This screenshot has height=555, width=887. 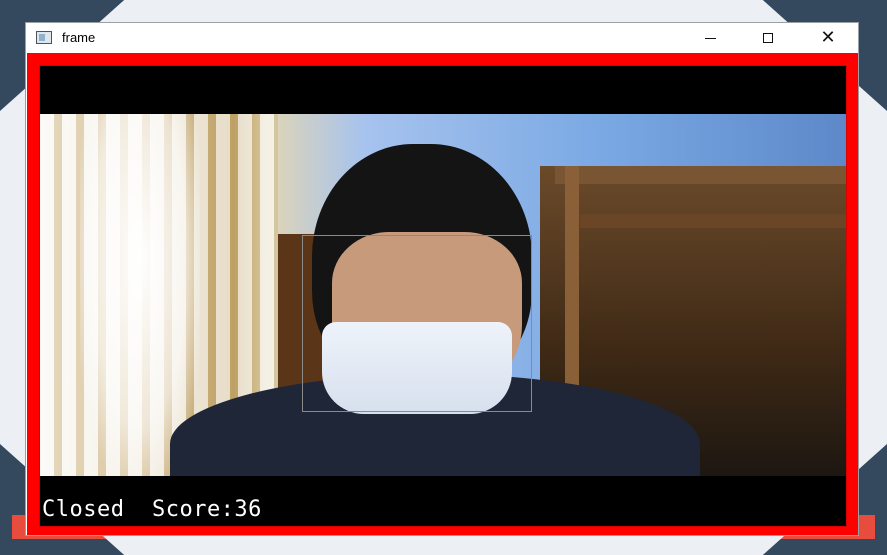 What do you see at coordinates (572, 286) in the screenshot?
I see `shelf-post` at bounding box center [572, 286].